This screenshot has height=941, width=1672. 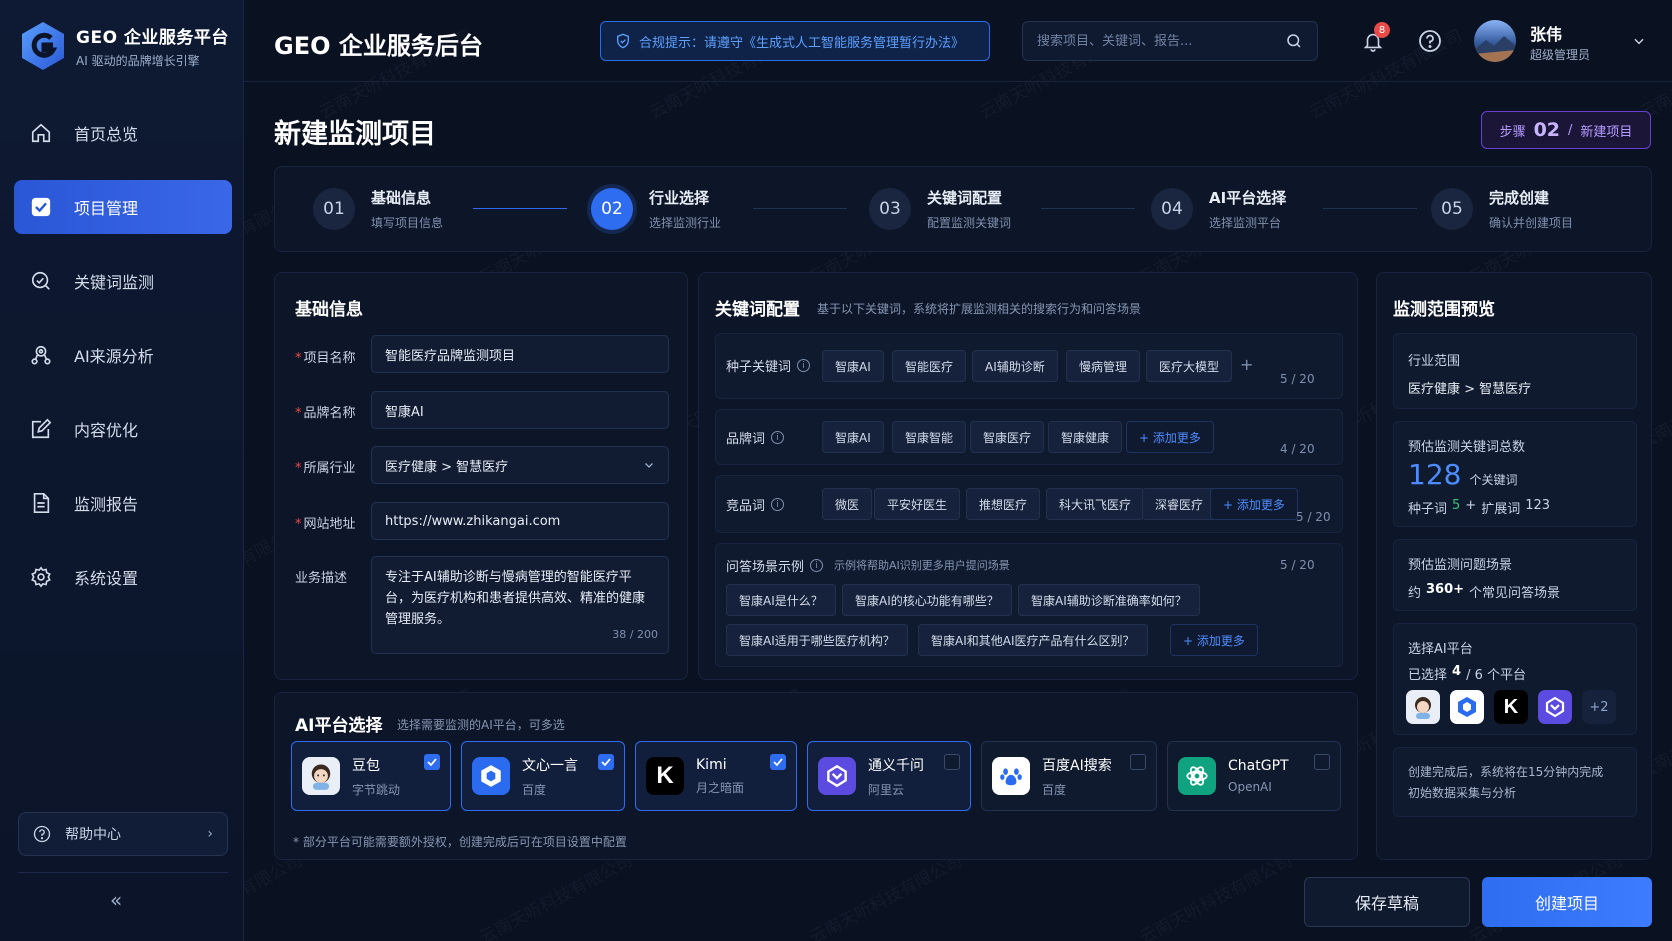 What do you see at coordinates (123, 872) in the screenshot?
I see `sidebar-divider` at bounding box center [123, 872].